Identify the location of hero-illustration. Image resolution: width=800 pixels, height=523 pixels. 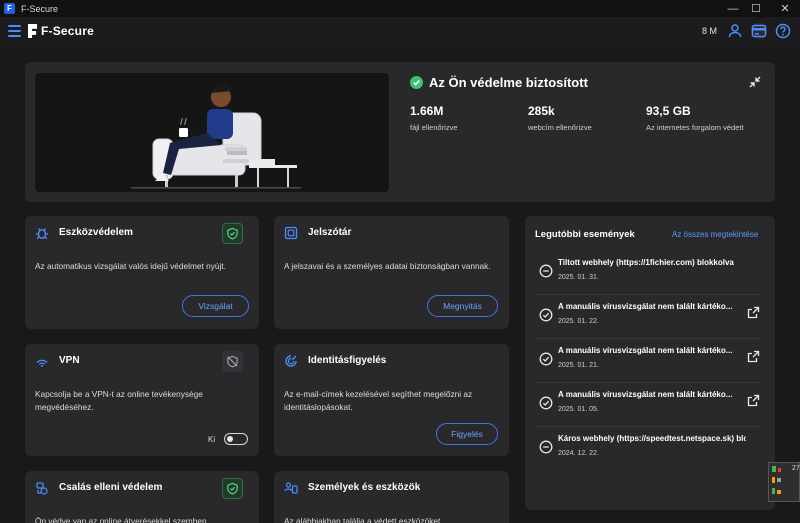
(212, 132).